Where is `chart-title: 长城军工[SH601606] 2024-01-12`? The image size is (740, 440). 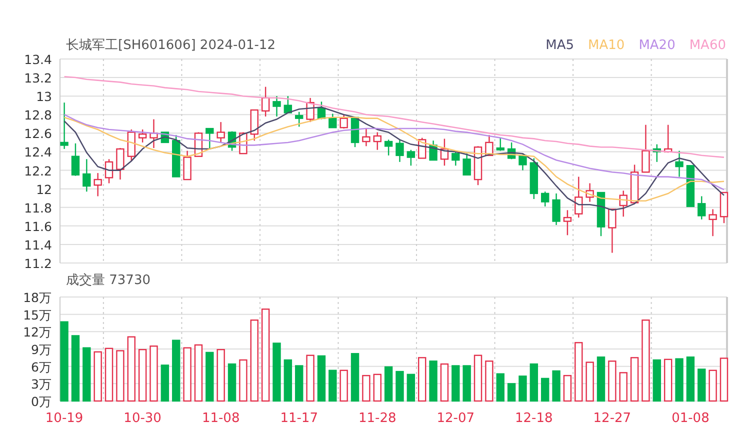
chart-title: 长城军工[SH601606] 2024-01-12 is located at coordinates (171, 45).